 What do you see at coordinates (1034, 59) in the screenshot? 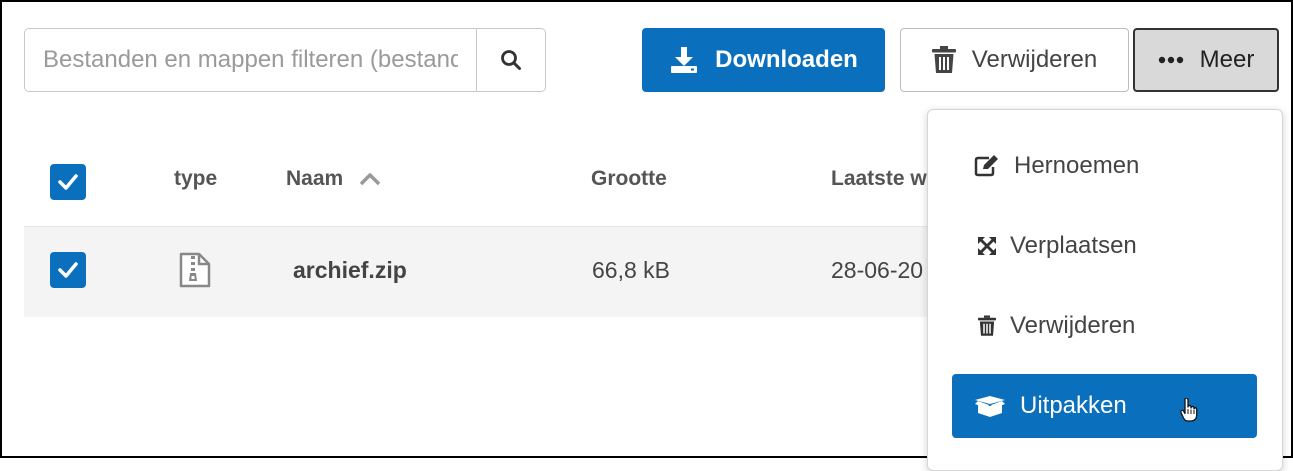
I see `delete-label: Verwijderen` at bounding box center [1034, 59].